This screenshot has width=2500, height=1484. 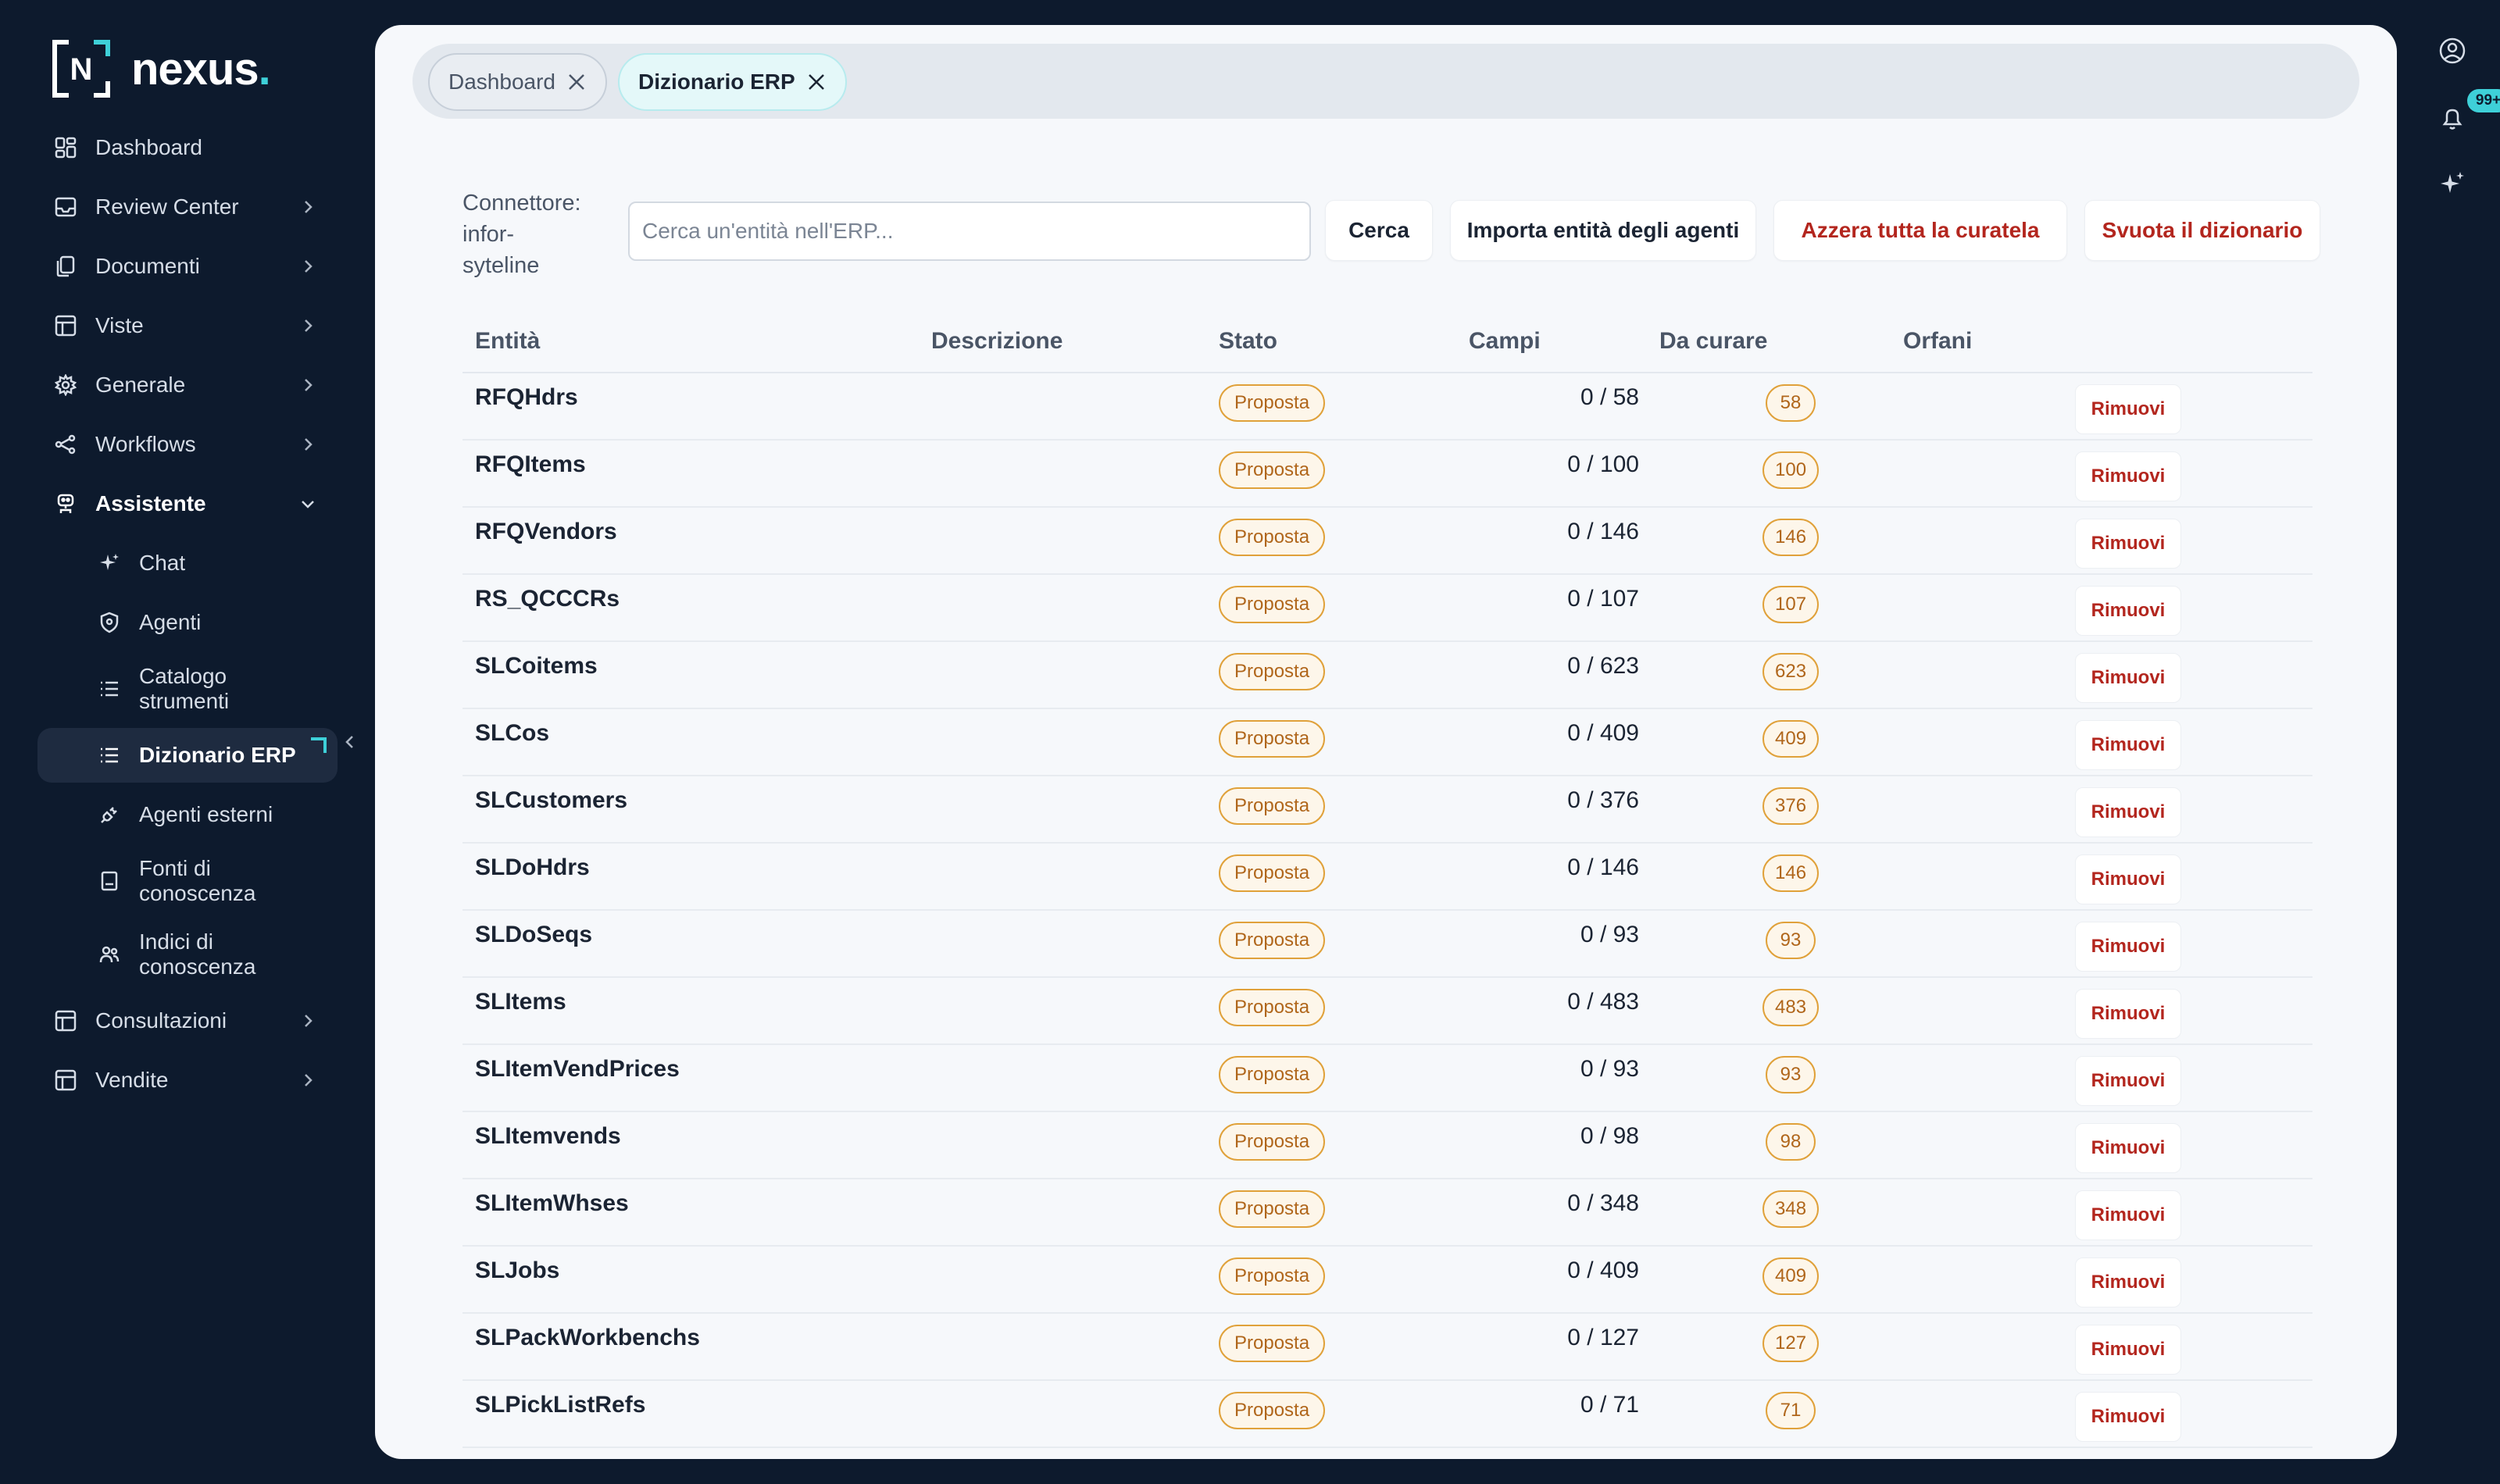 What do you see at coordinates (1379, 230) in the screenshot?
I see `search-button: Cerca` at bounding box center [1379, 230].